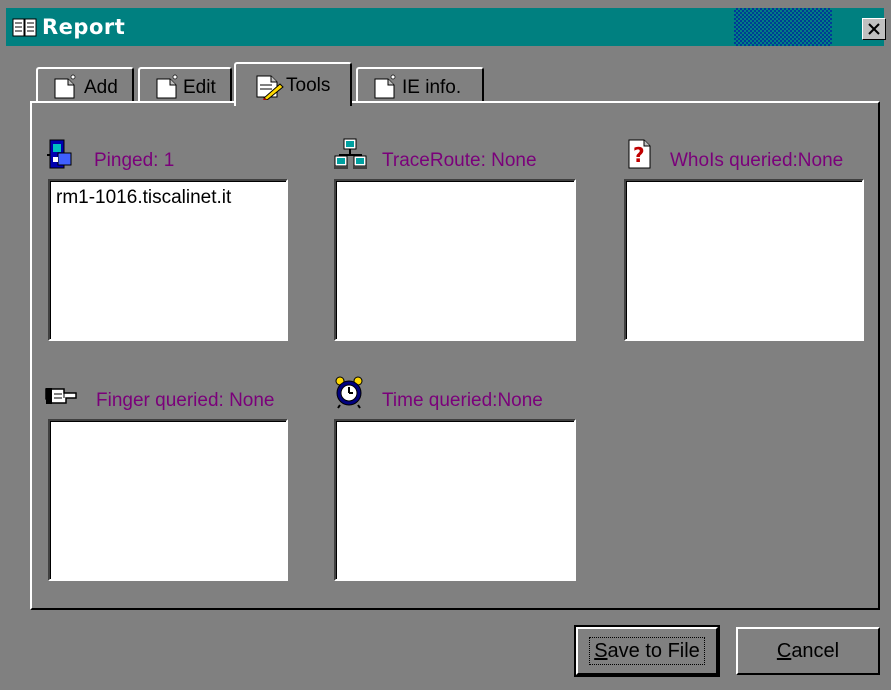 The width and height of the screenshot is (891, 690). What do you see at coordinates (653, 651) in the screenshot?
I see `save-to-file-label: ave to File` at bounding box center [653, 651].